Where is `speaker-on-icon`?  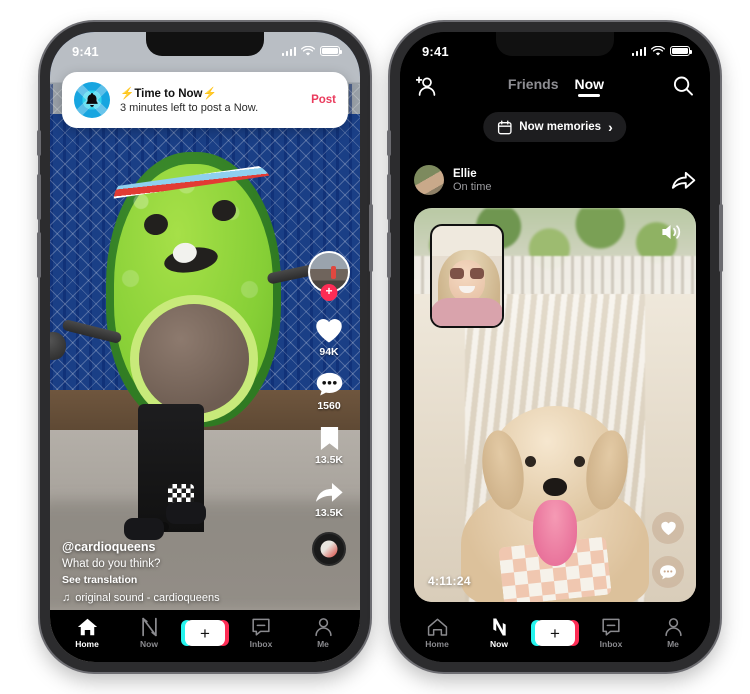 speaker-on-icon is located at coordinates (671, 232).